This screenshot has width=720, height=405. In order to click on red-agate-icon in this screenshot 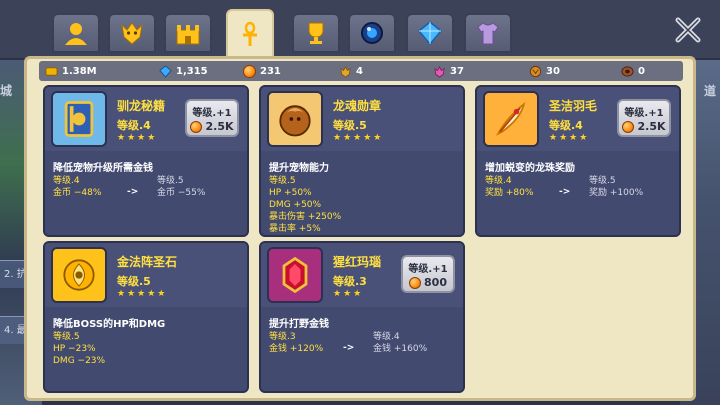, I will do `click(295, 275)`.